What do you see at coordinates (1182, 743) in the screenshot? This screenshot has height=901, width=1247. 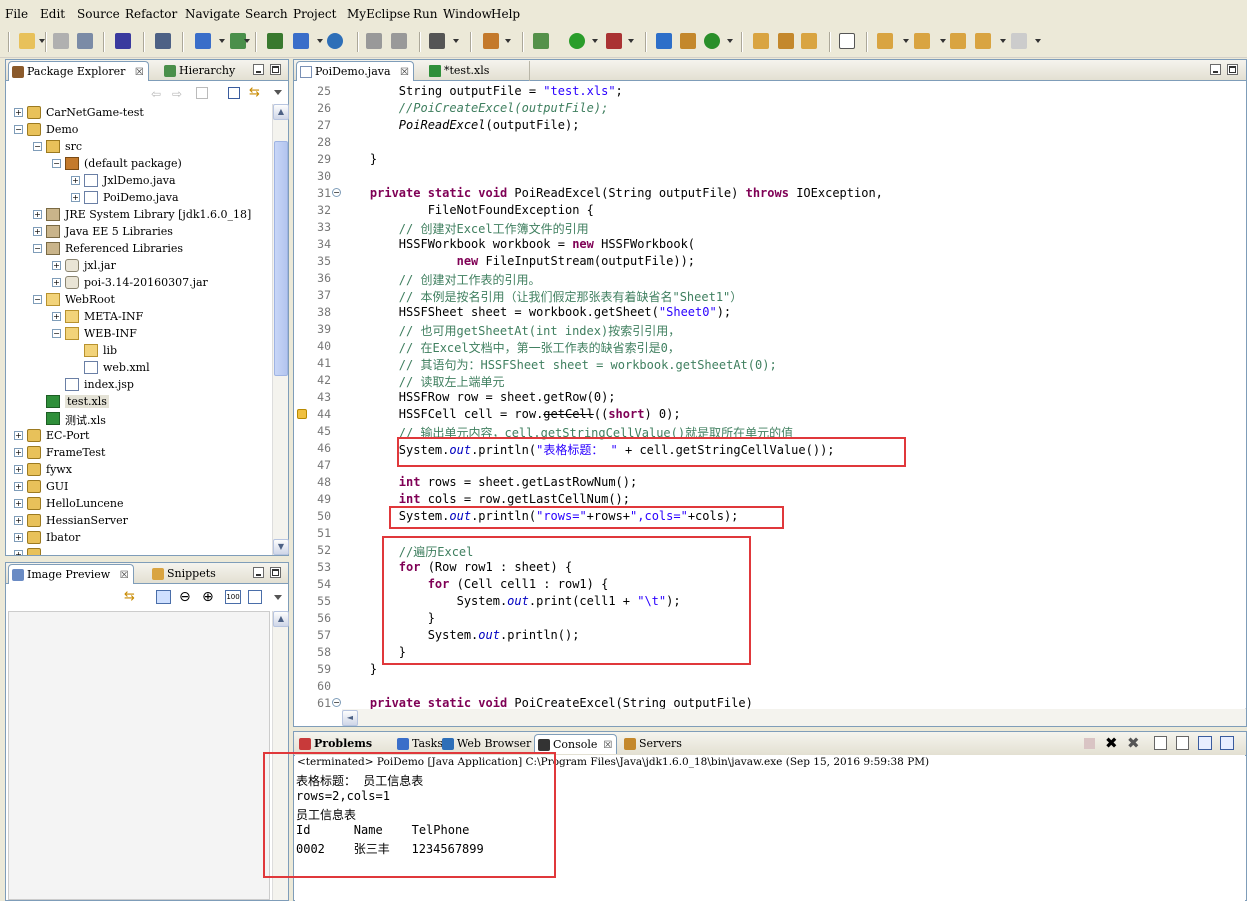 I see `scroll-lock-icon` at bounding box center [1182, 743].